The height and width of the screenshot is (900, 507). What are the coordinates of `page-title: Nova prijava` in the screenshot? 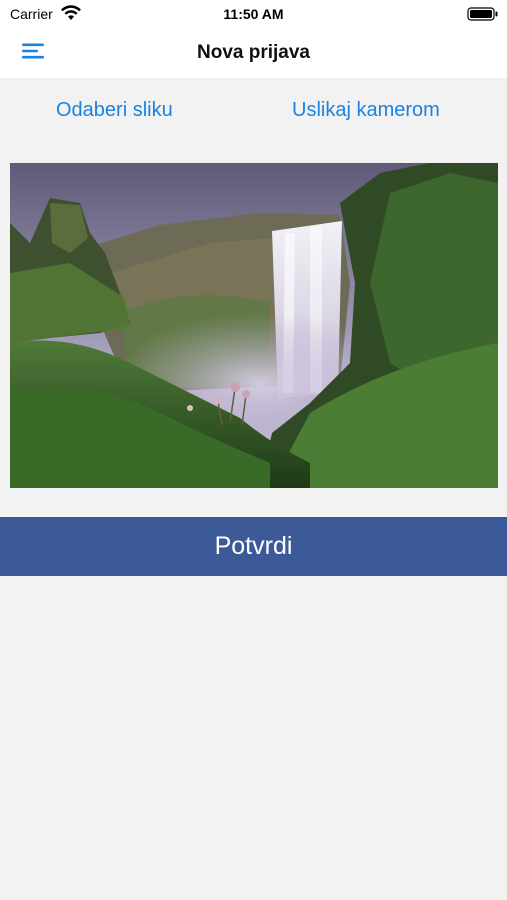 It's located at (253, 52).